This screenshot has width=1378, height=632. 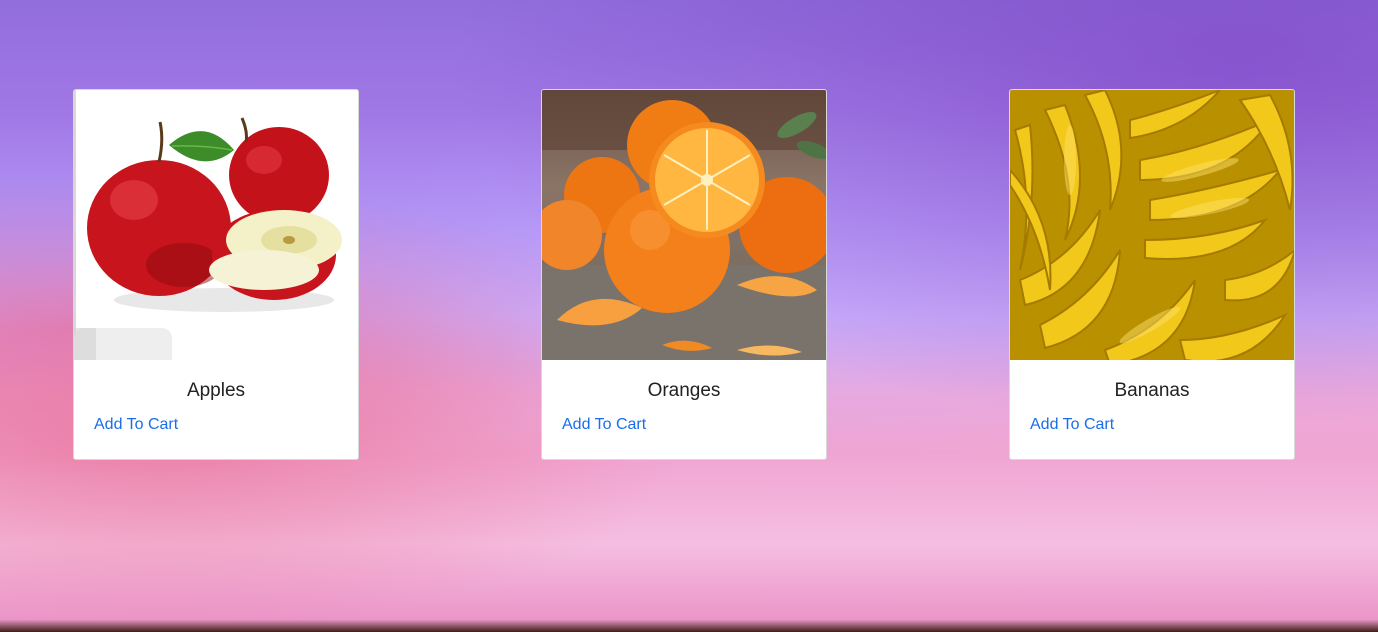 I want to click on product-title: Bananas, so click(x=1152, y=390).